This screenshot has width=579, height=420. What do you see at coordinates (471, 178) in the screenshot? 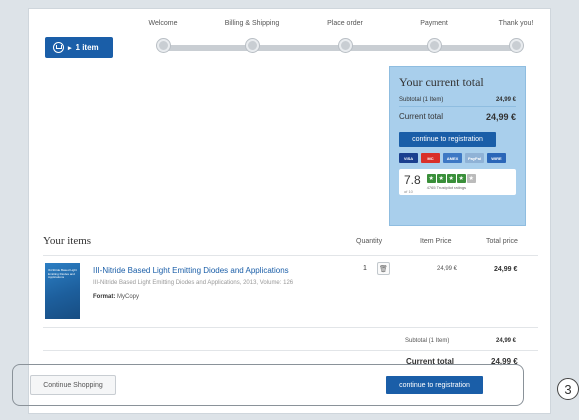
I see `star-half-icon: ★` at bounding box center [471, 178].